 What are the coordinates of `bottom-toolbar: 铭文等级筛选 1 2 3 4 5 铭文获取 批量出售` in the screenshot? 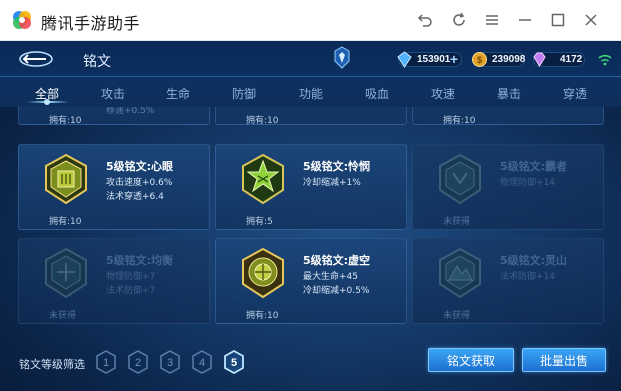 It's located at (310, 367).